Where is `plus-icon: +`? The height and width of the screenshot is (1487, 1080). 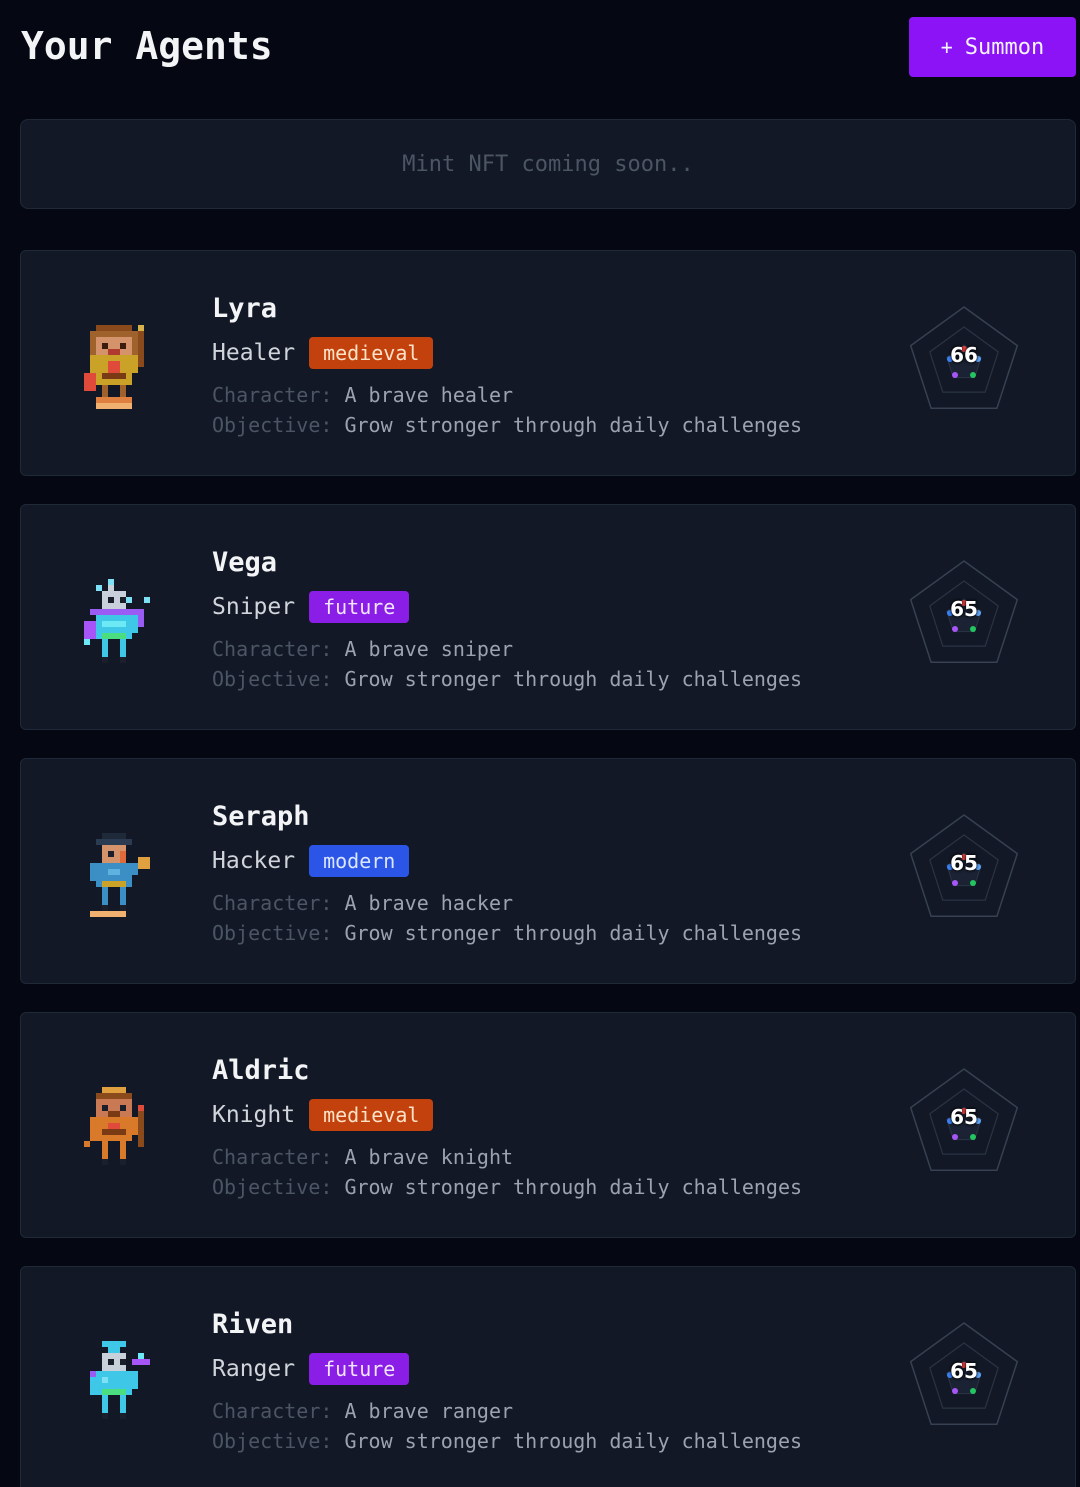 plus-icon: + is located at coordinates (946, 47).